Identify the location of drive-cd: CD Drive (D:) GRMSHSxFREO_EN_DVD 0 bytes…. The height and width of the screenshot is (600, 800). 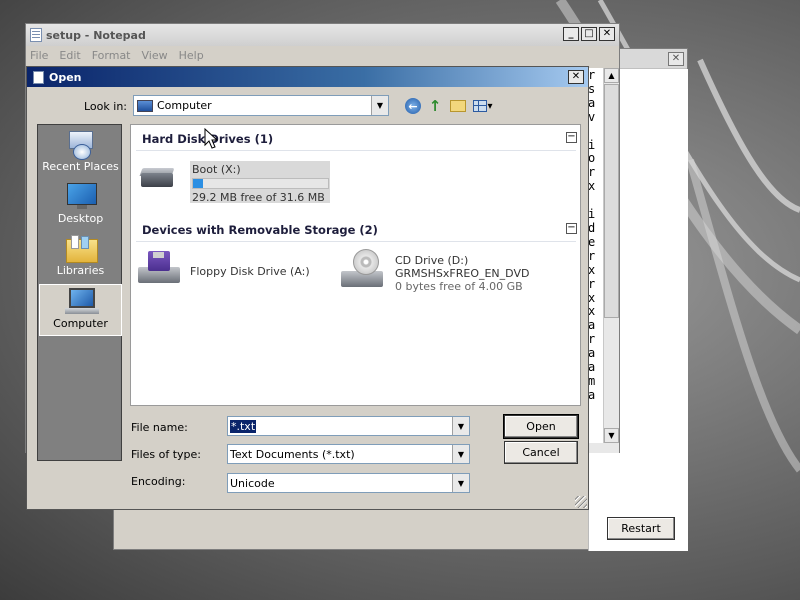
(434, 271).